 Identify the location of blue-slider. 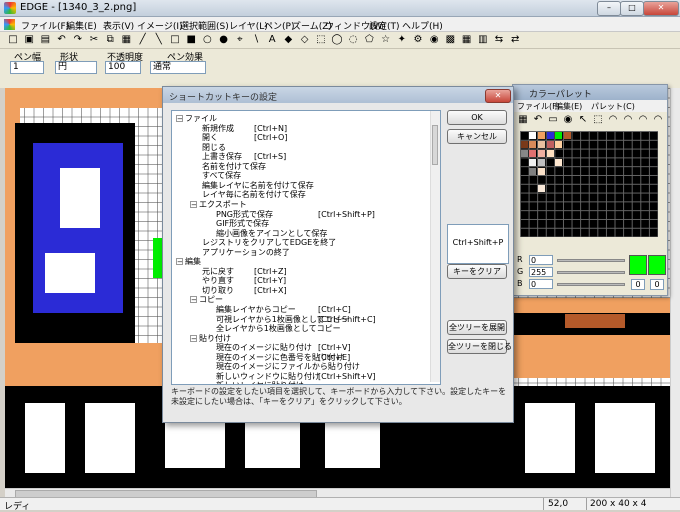
(591, 284).